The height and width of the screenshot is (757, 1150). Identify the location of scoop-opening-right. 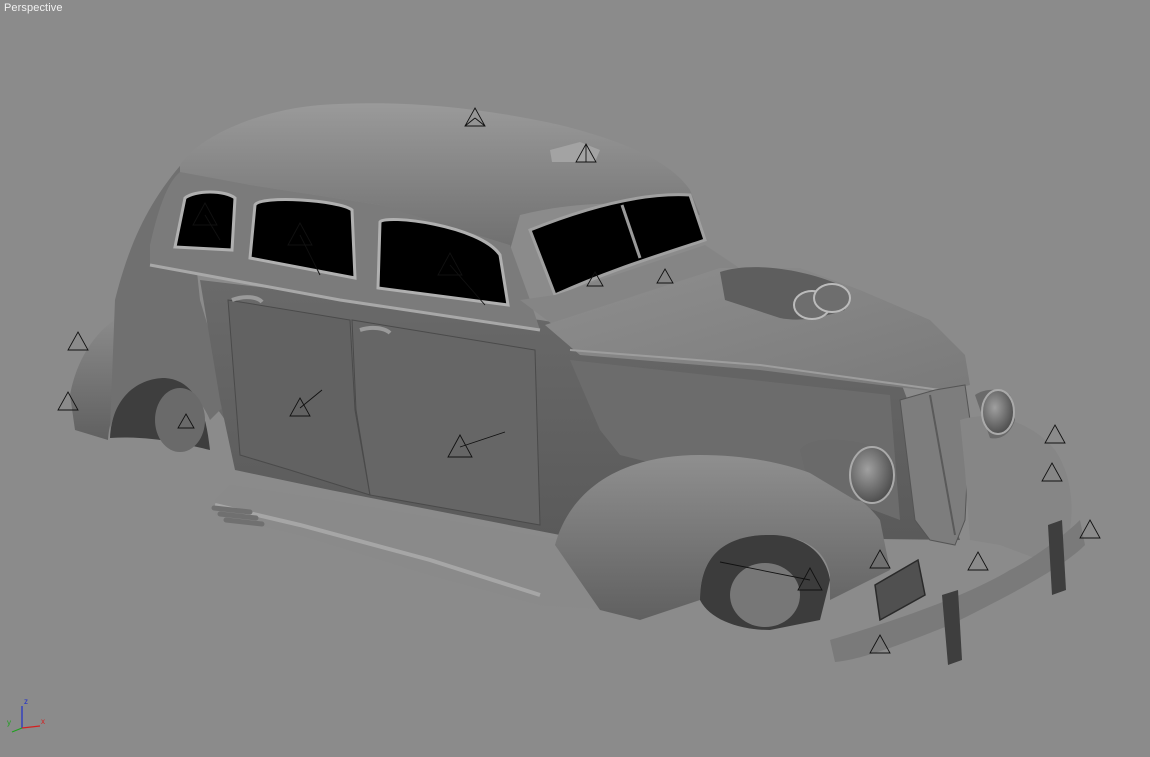
(832, 298).